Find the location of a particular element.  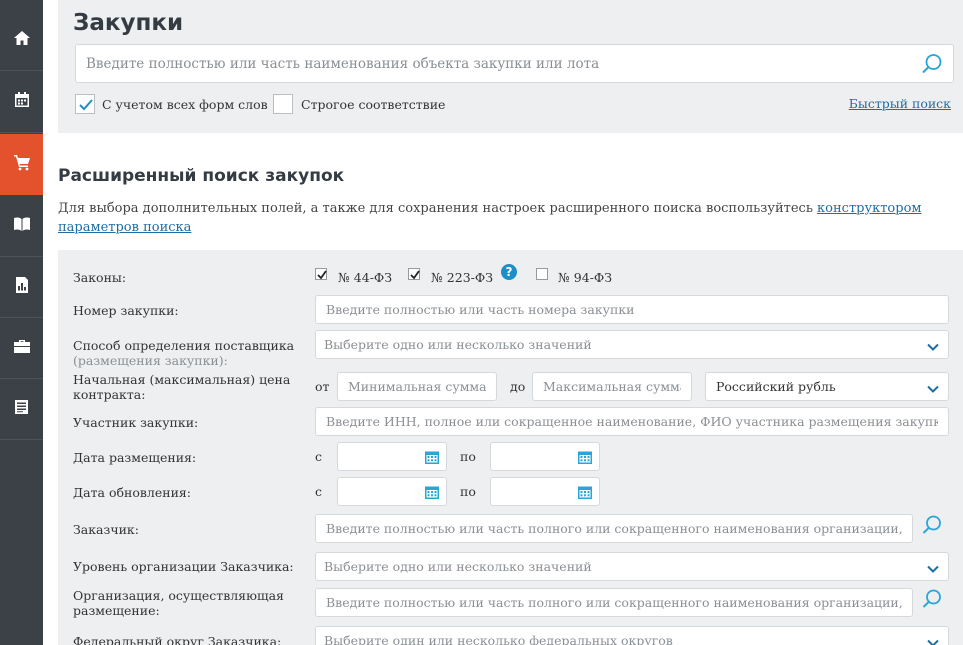

number-field is located at coordinates (632, 309).